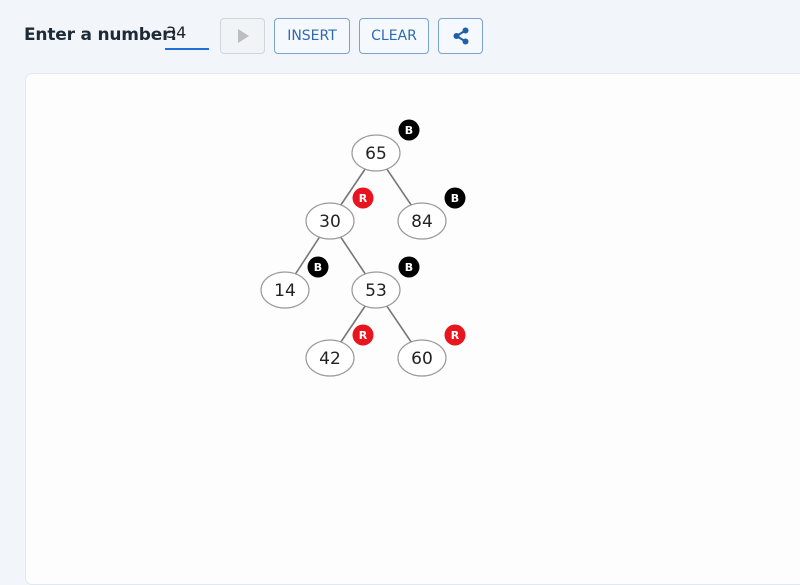 The image size is (800, 585). Describe the element at coordinates (330, 222) in the screenshot. I see `node-value: 30` at that location.